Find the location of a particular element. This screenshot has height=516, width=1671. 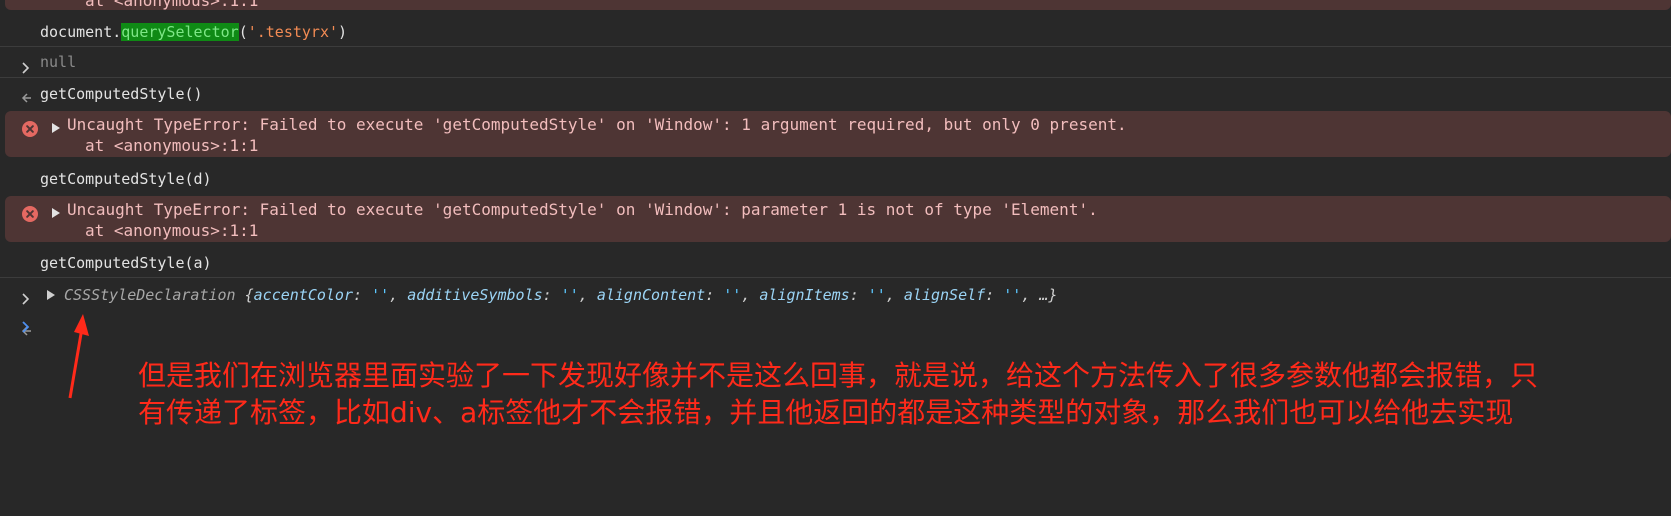

console-input-text: getComputedStyle(d) is located at coordinates (126, 179).